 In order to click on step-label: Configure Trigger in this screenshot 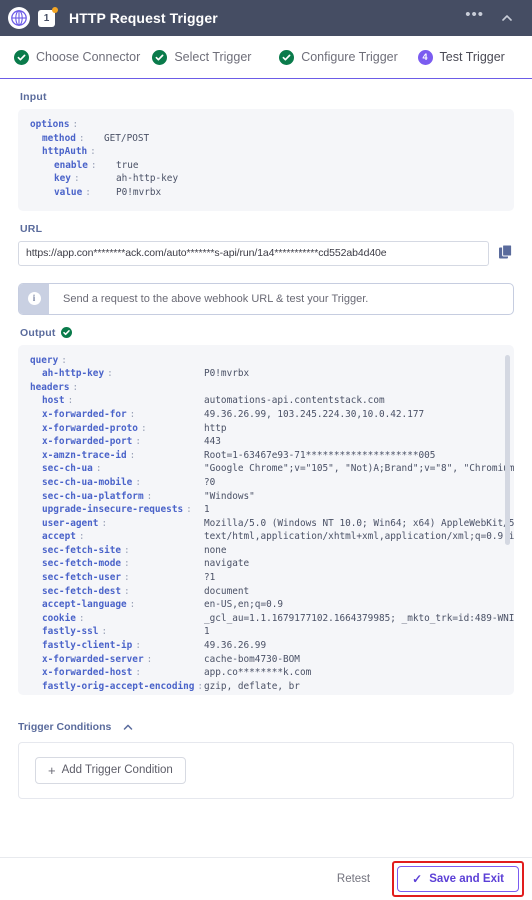, I will do `click(349, 57)`.